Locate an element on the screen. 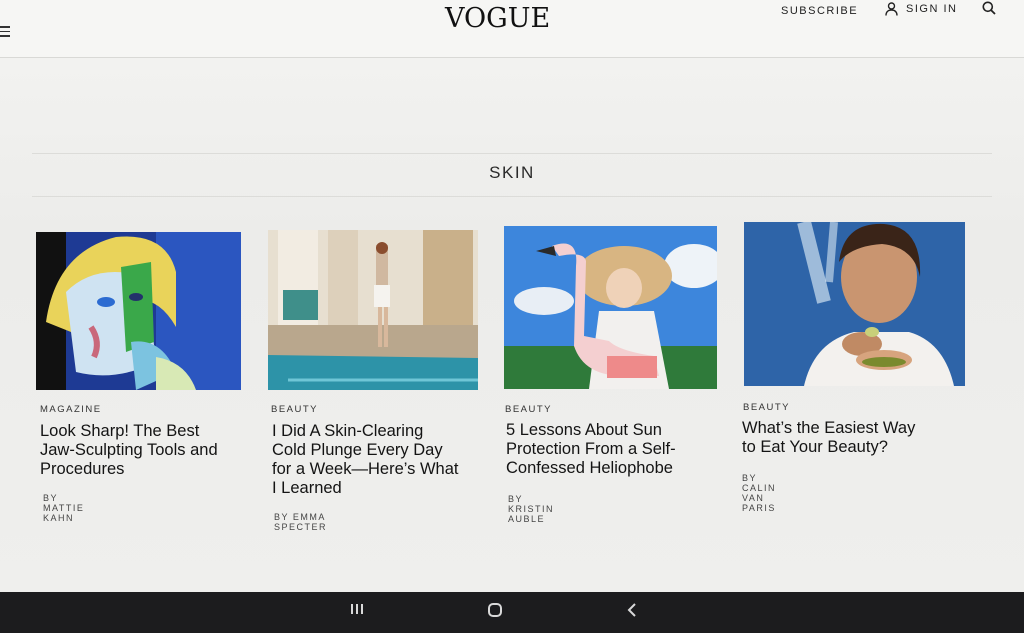  article-image-pool-scene is located at coordinates (373, 310).